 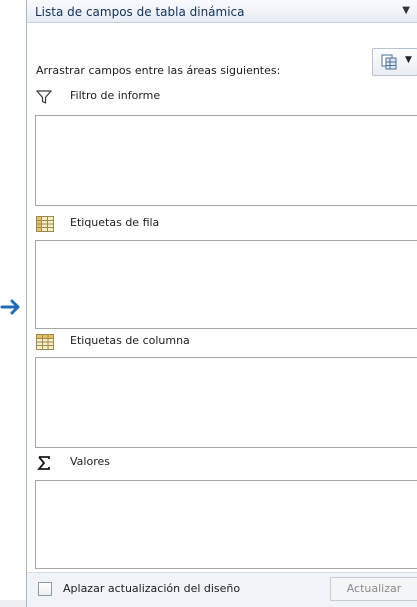 What do you see at coordinates (45, 224) in the screenshot?
I see `row-labels-grid-icon` at bounding box center [45, 224].